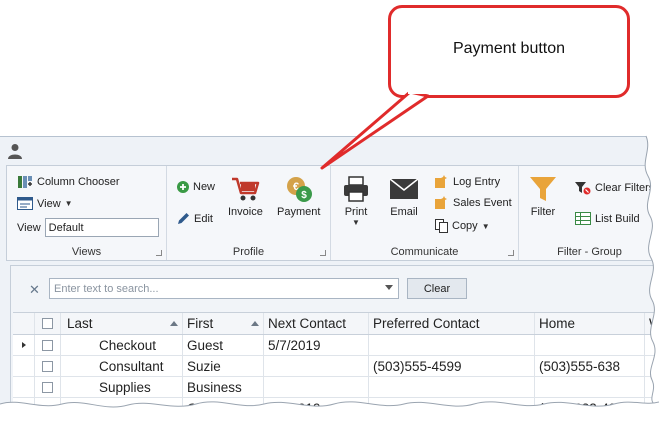 The height and width of the screenshot is (431, 659). Describe the element at coordinates (248, 252) in the screenshot. I see `profile-group-label: Profile` at that location.